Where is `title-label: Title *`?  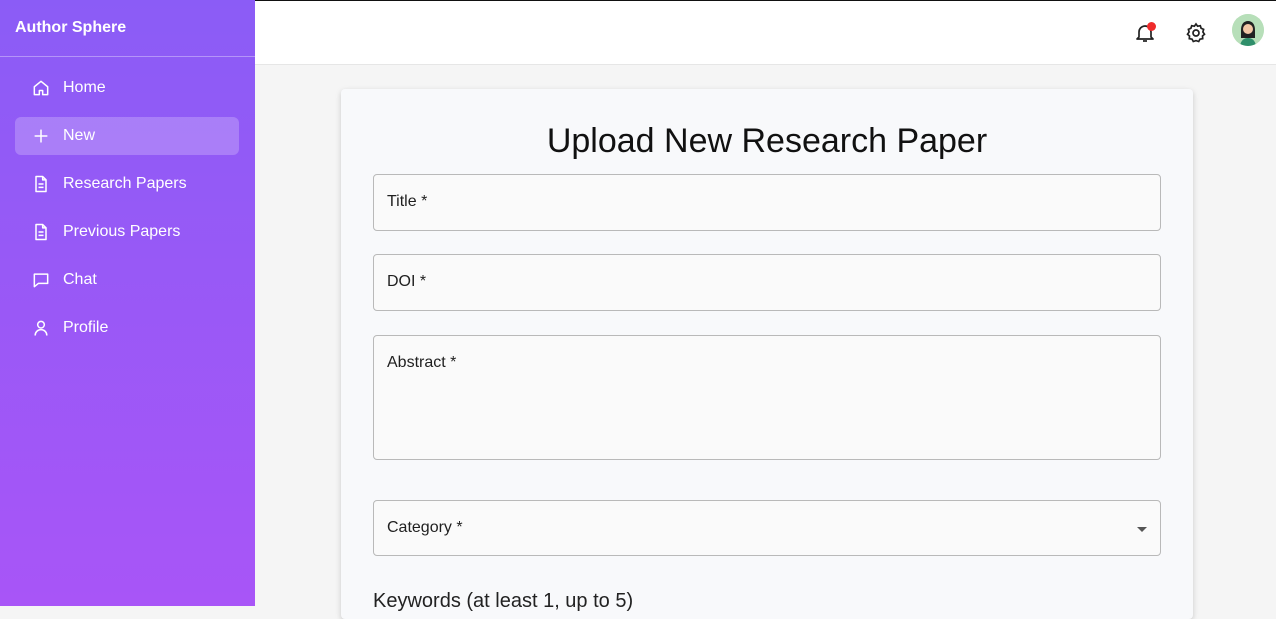
title-label: Title * is located at coordinates (407, 201).